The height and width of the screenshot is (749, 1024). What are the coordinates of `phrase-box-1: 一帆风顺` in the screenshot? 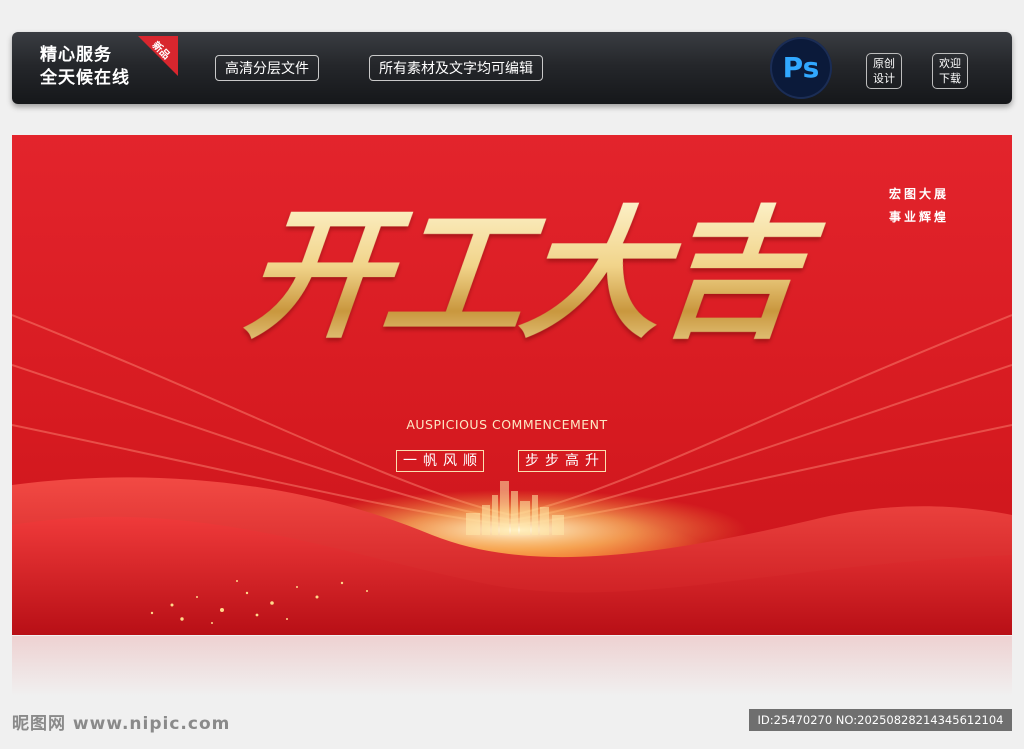 It's located at (440, 461).